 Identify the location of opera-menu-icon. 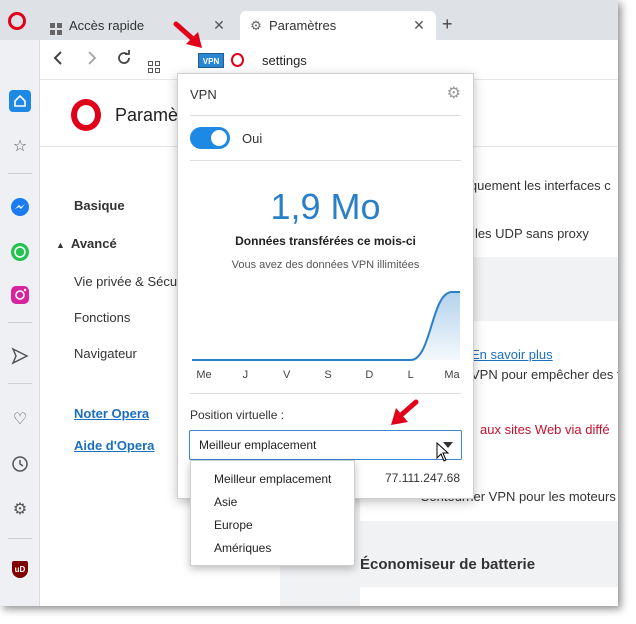
(17, 21).